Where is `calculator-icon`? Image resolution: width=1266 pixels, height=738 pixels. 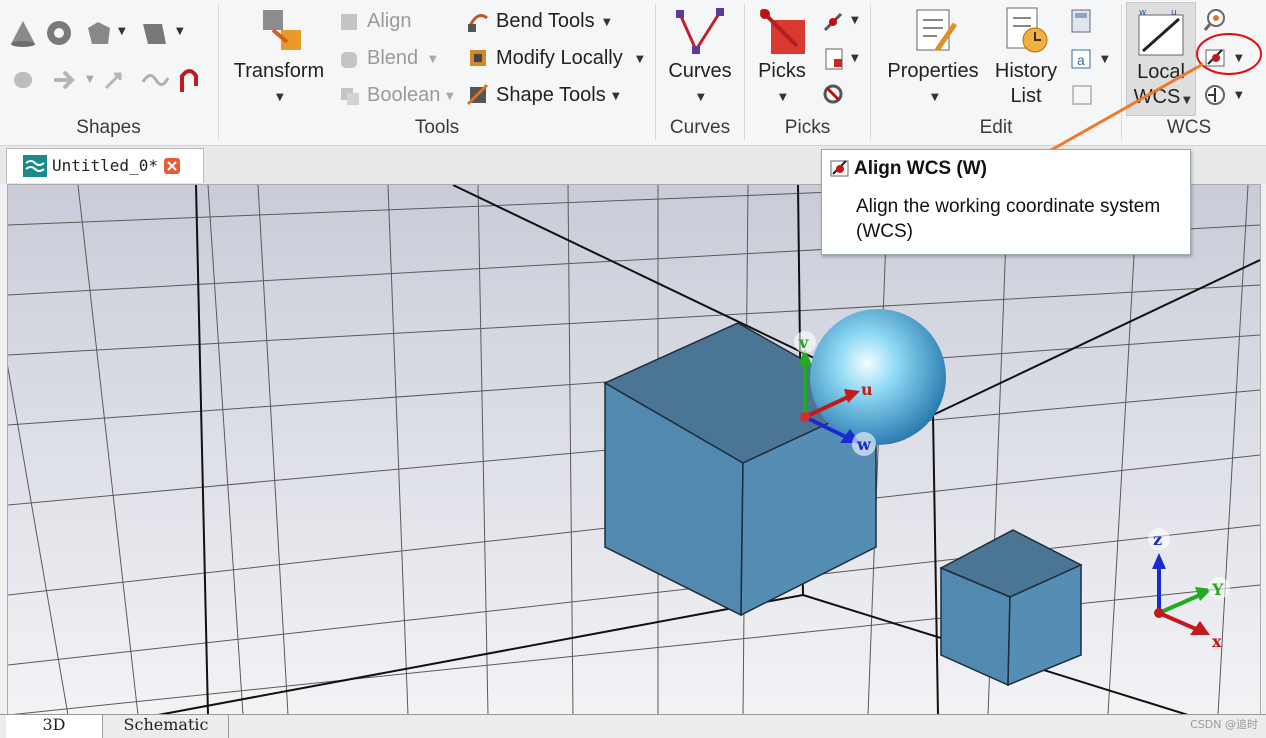
calculator-icon is located at coordinates (1081, 21).